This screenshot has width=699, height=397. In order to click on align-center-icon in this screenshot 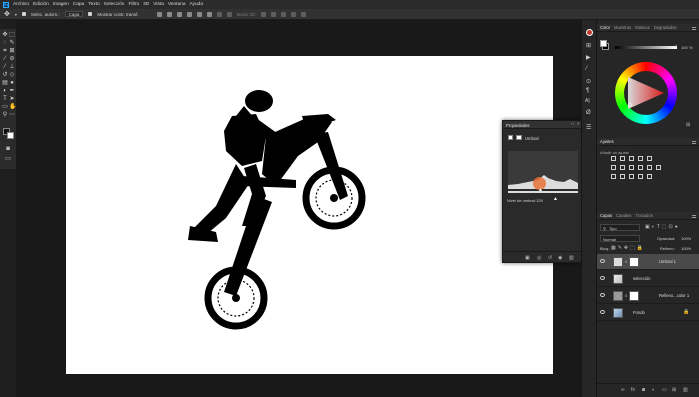, I will do `click(169, 14)`.